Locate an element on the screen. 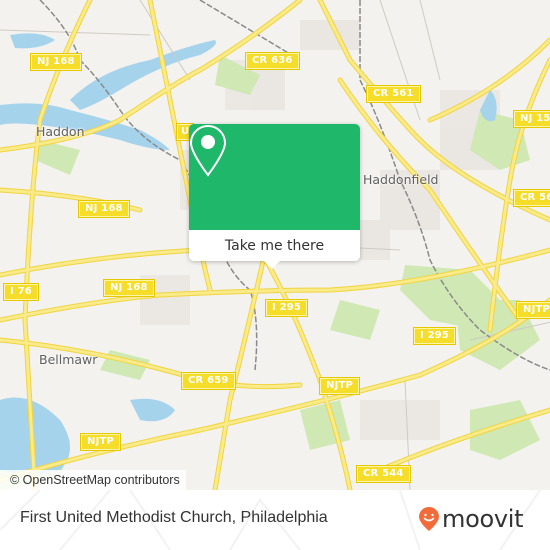  brand-name: moovit is located at coordinates (483, 519).